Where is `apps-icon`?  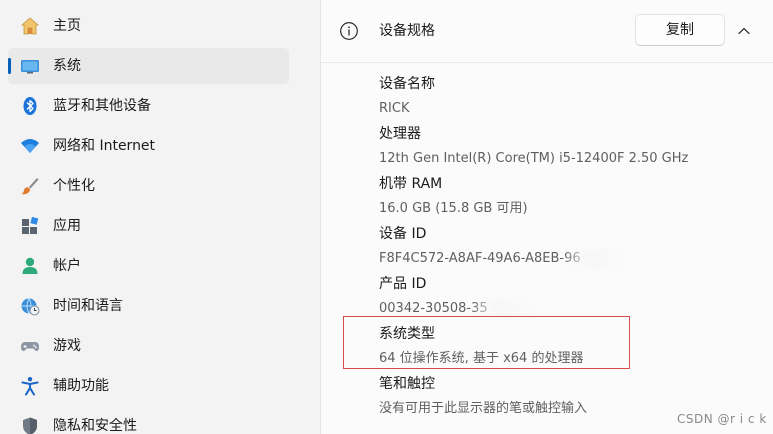 apps-icon is located at coordinates (30, 226).